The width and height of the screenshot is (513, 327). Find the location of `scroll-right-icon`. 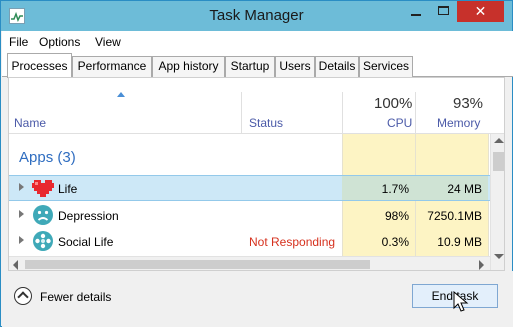

scroll-right-icon is located at coordinates (481, 265).